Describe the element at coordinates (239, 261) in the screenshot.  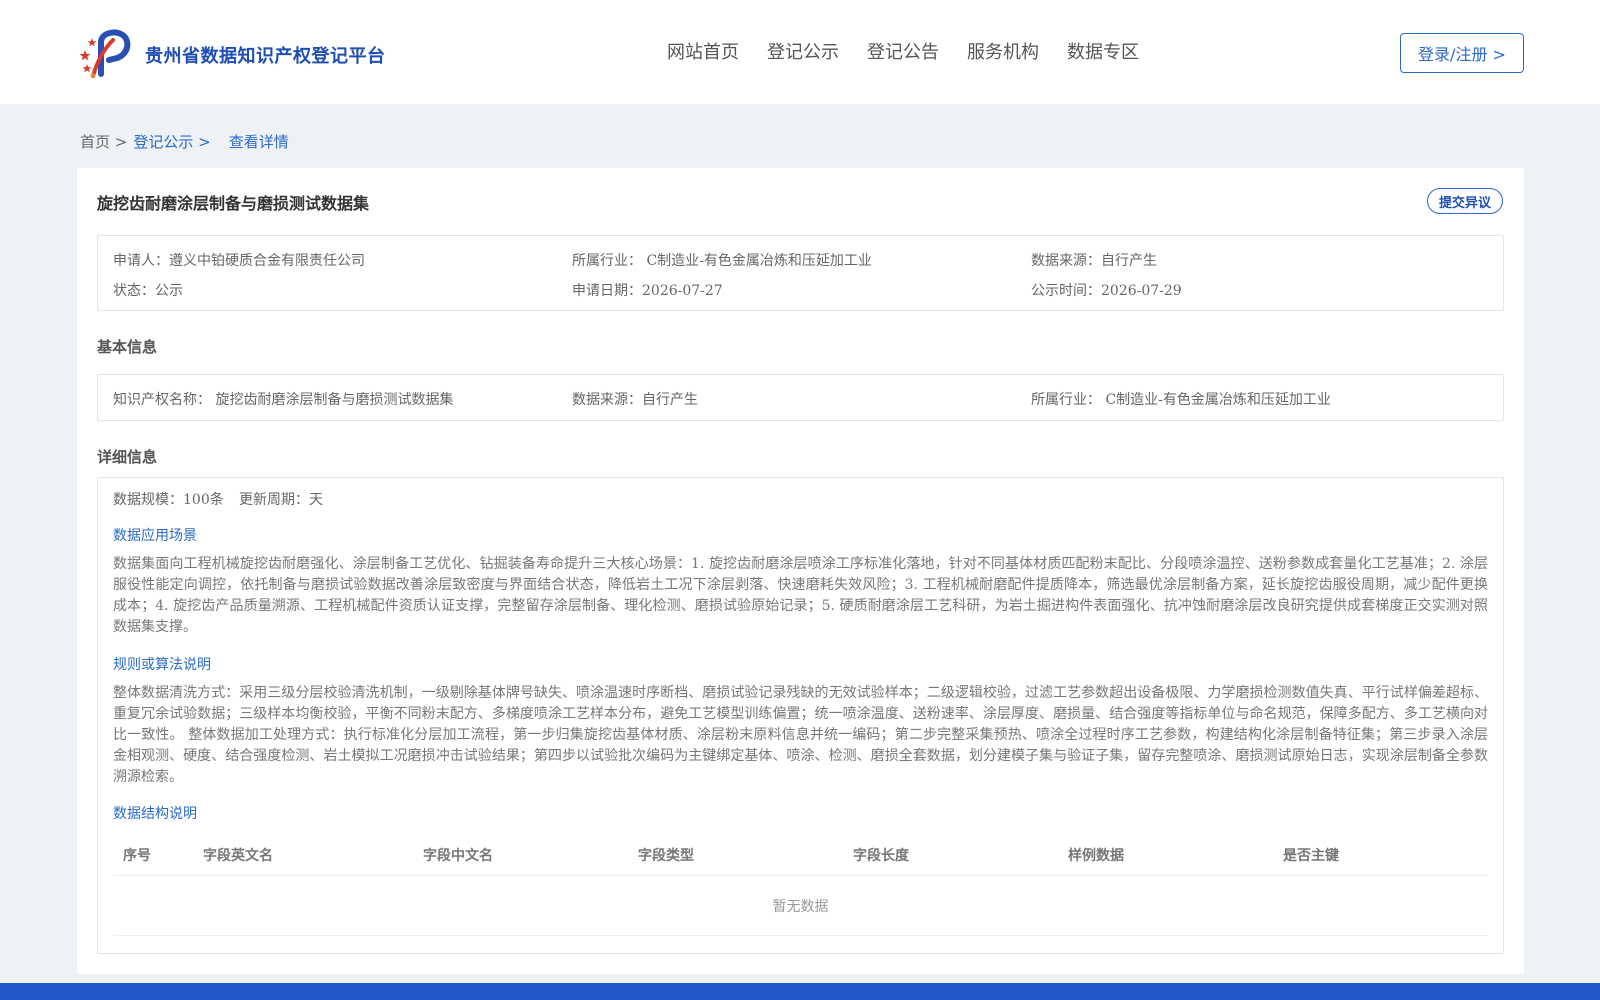
I see `summary-applicant: 申请人：遵义中铂硬质合金有限责任公司` at that location.